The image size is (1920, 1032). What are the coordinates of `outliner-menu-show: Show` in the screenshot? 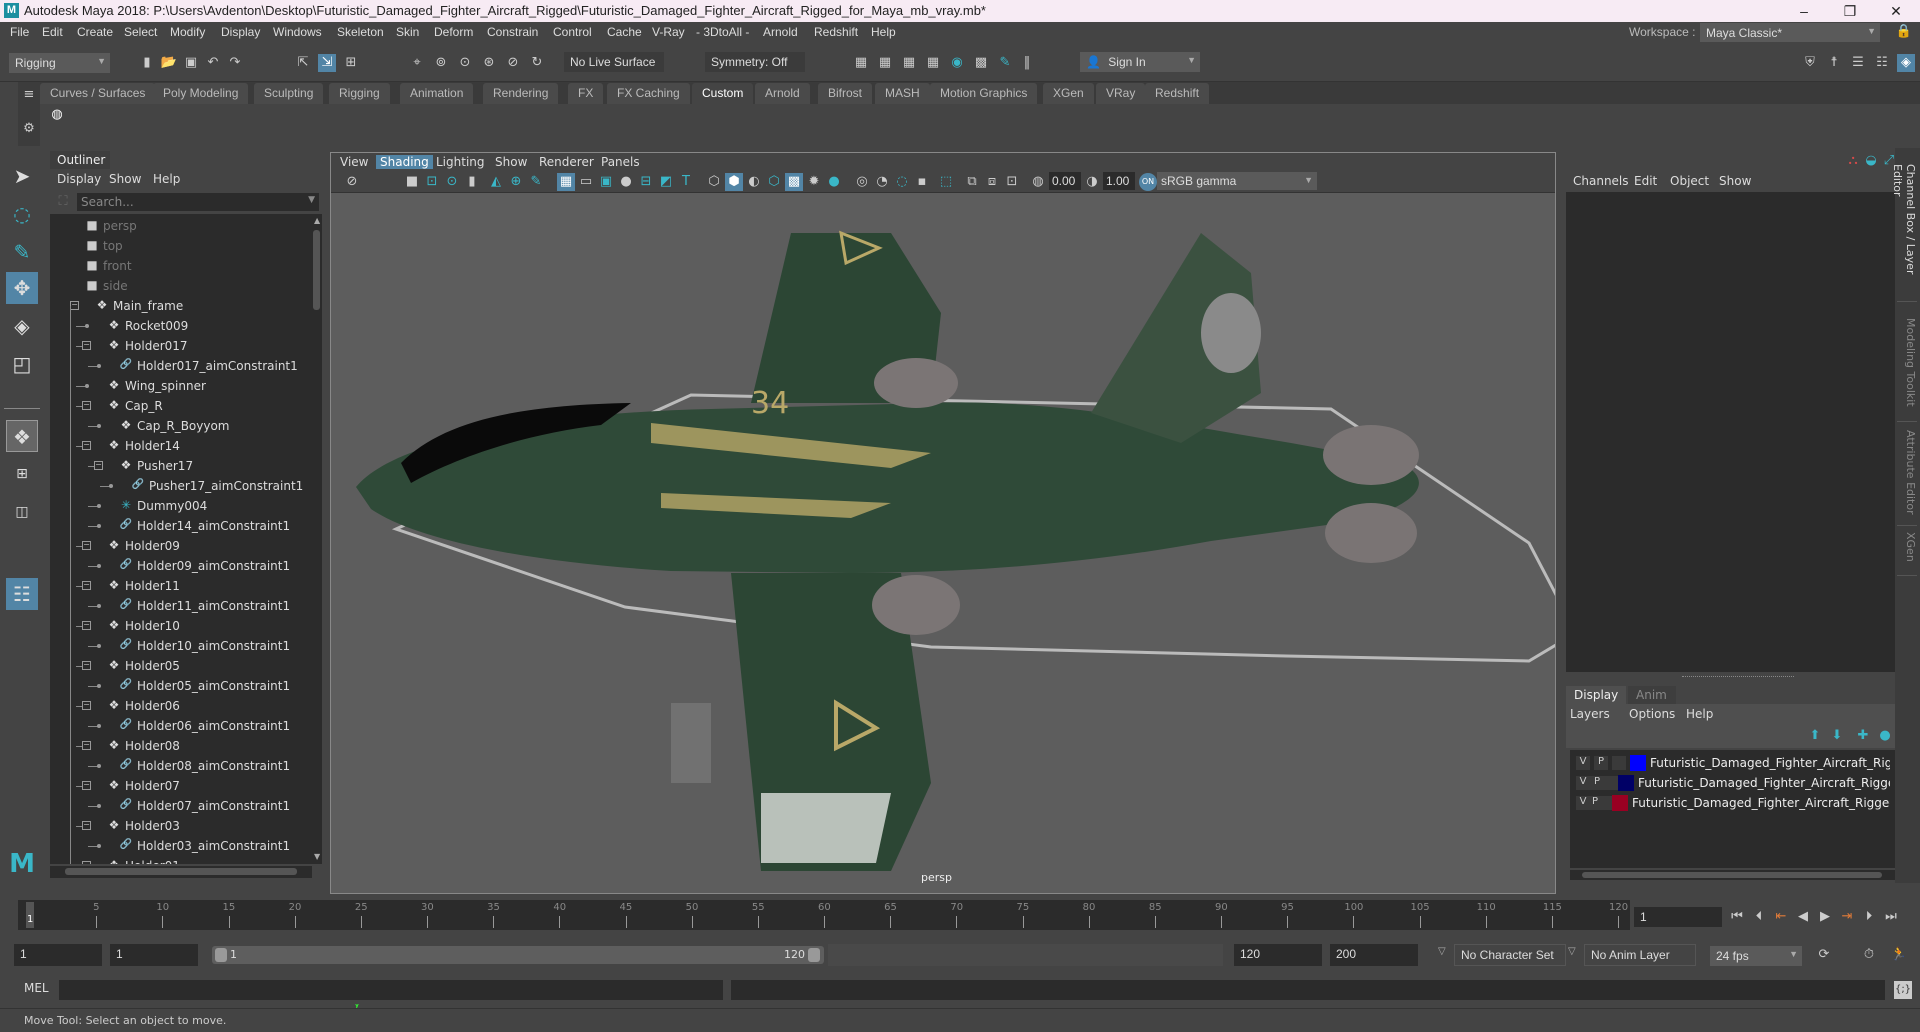 It's located at (125, 179).